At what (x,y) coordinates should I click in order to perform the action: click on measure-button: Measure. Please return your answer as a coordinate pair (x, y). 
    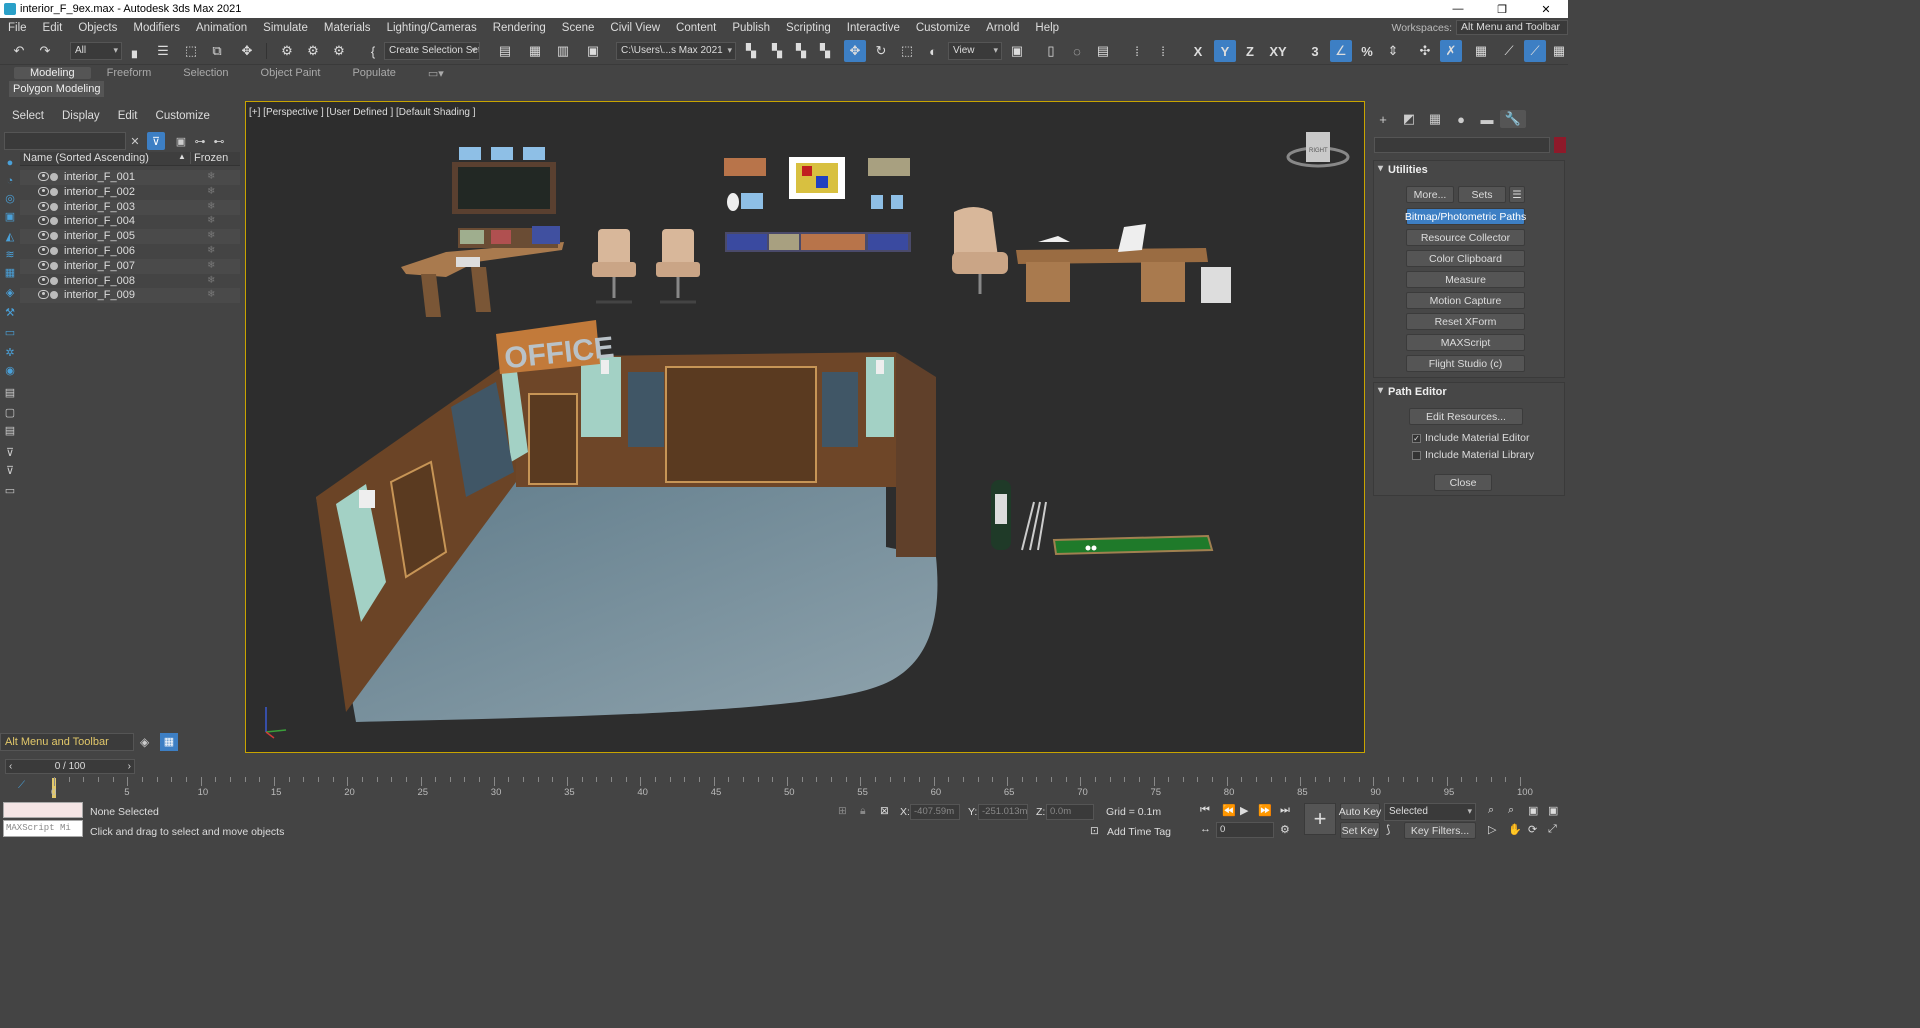
    Looking at the image, I should click on (1465, 279).